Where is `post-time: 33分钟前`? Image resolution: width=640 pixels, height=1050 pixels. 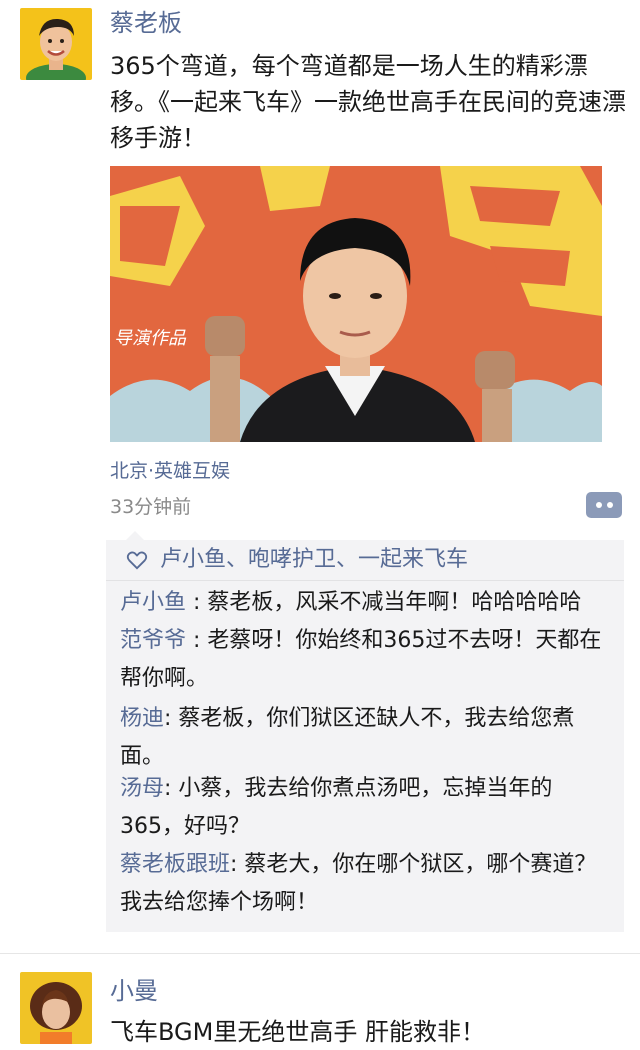 post-time: 33分钟前 is located at coordinates (151, 507).